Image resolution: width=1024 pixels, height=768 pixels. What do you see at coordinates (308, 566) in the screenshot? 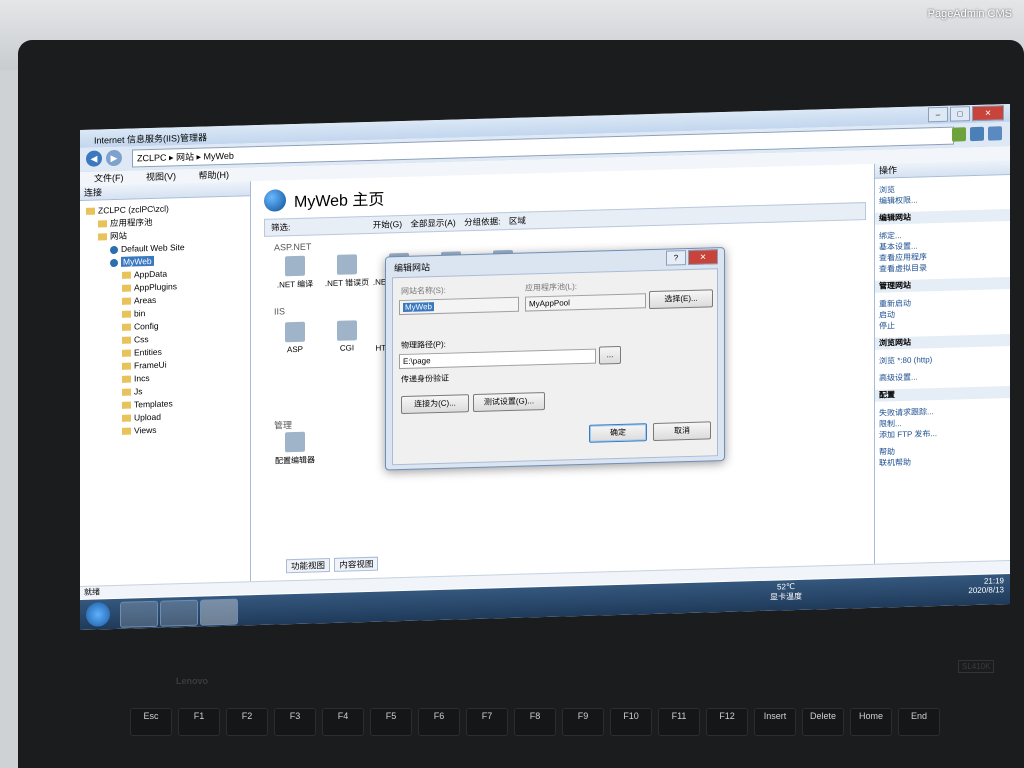
I see `tab-features-view: 功能视图` at bounding box center [308, 566].